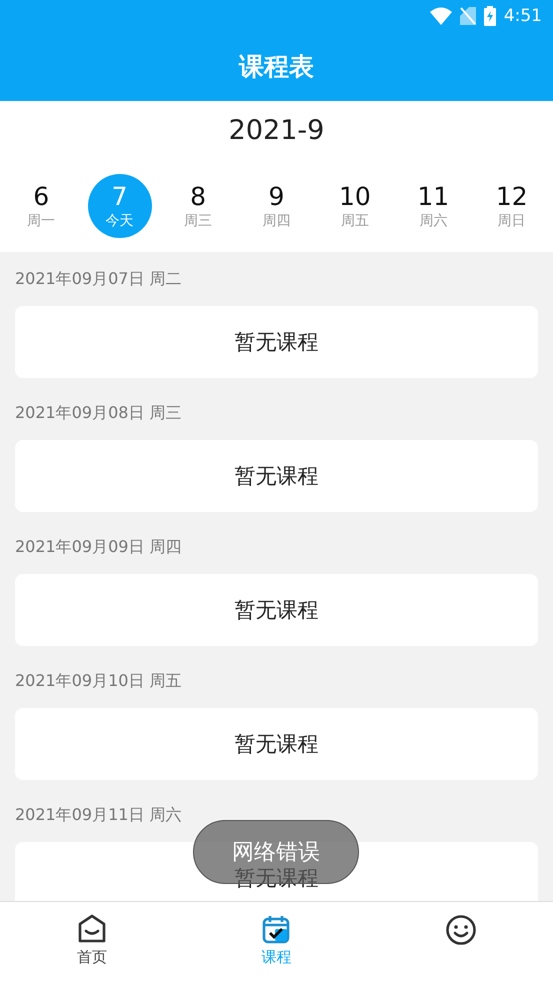  What do you see at coordinates (276, 130) in the screenshot?
I see `month-label: 2021-9` at bounding box center [276, 130].